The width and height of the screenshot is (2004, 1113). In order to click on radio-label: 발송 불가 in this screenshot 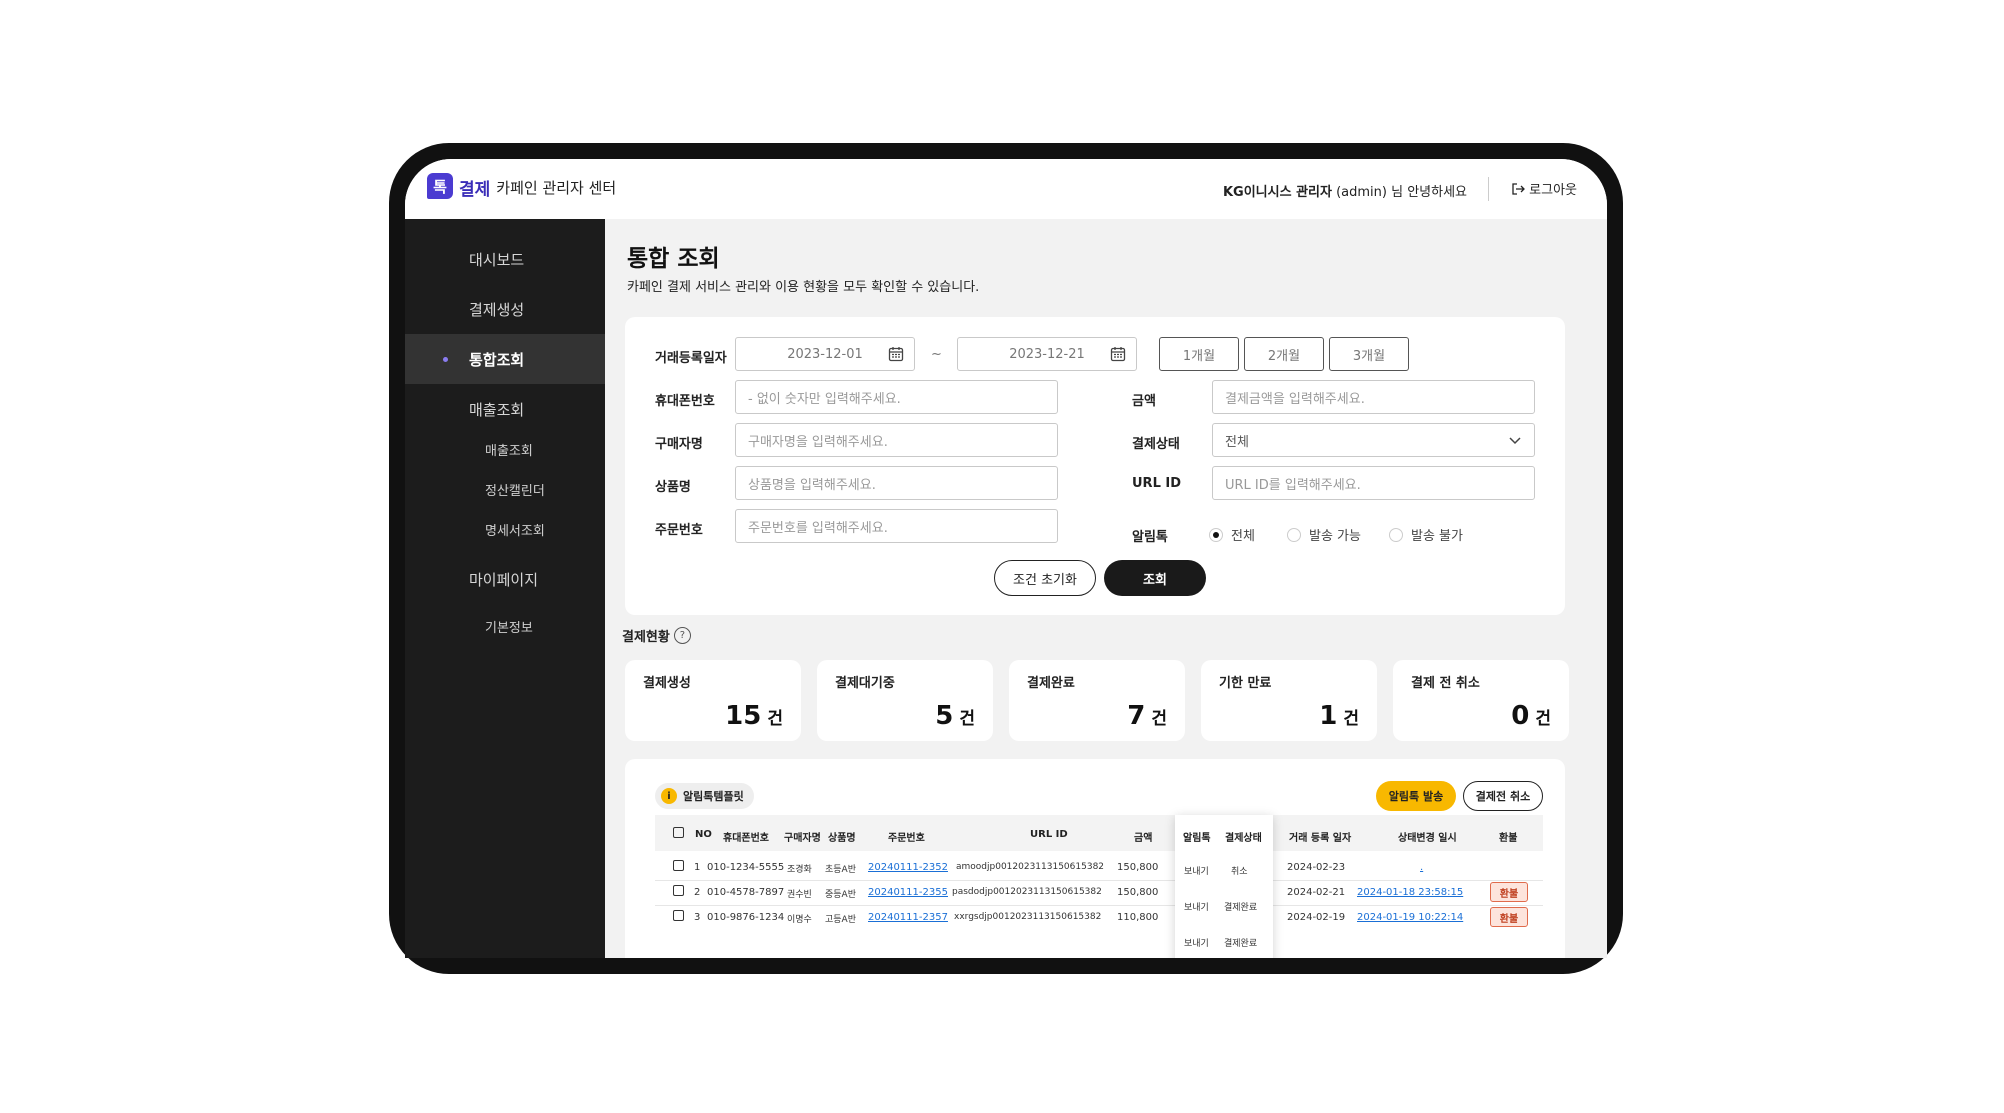, I will do `click(1437, 536)`.